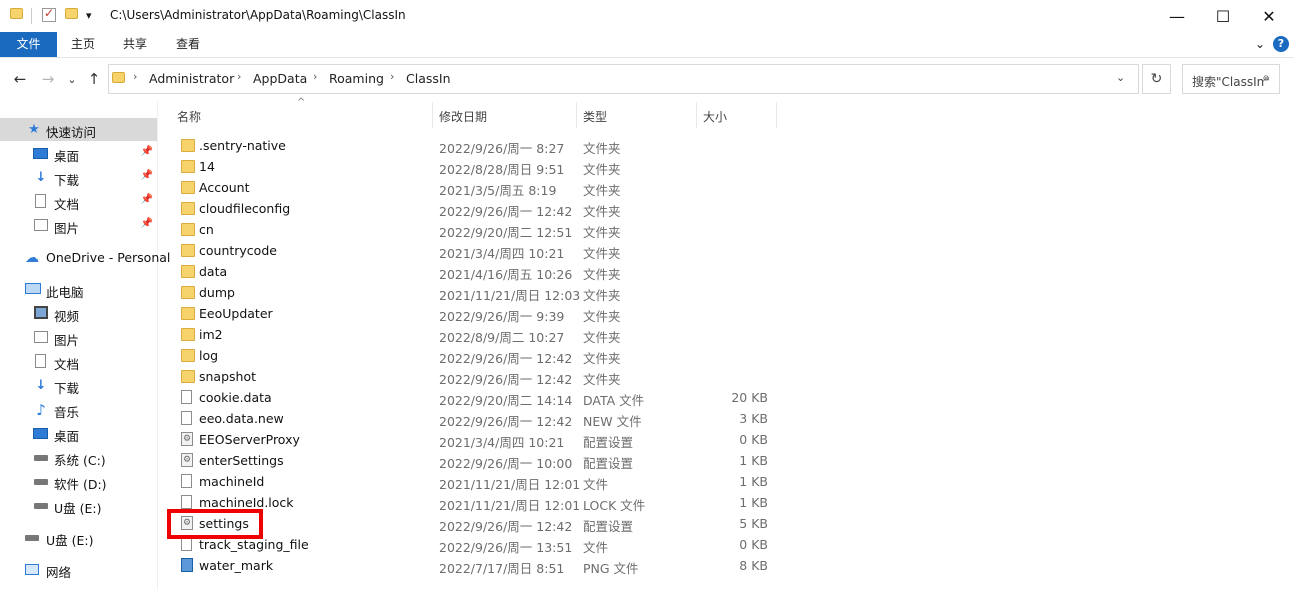 The image size is (1294, 590). I want to click on nav-item-label: 桌面, so click(67, 156).